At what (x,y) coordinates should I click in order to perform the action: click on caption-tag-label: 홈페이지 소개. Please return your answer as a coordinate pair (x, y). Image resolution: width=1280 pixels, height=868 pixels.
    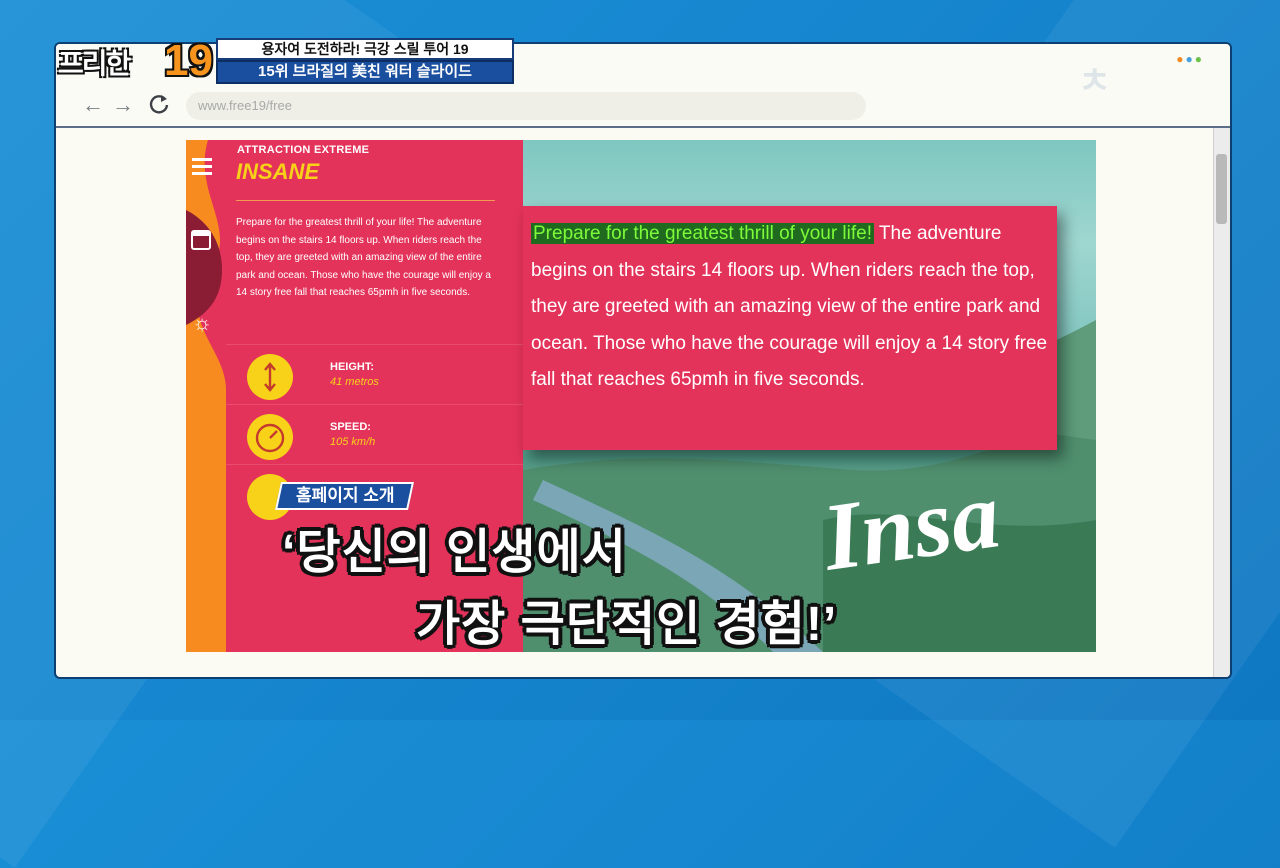
    Looking at the image, I should click on (345, 495).